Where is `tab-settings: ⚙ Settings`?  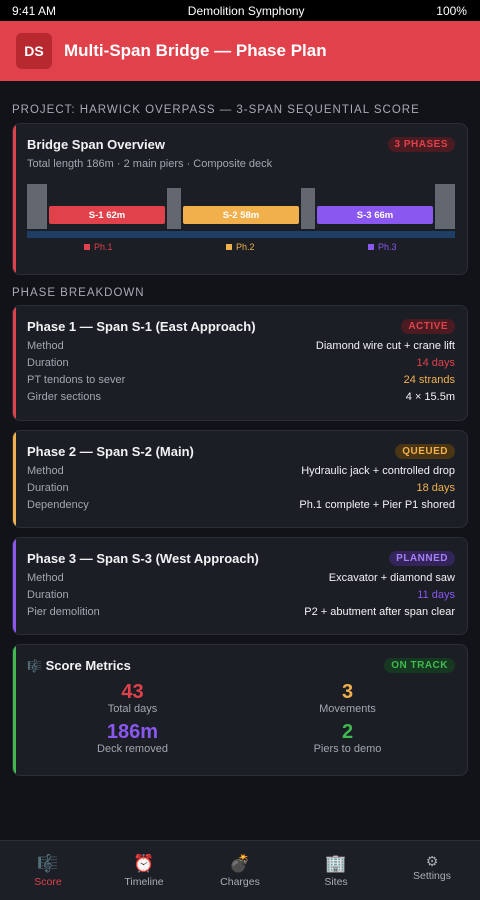
tab-settings: ⚙ Settings is located at coordinates (432, 870).